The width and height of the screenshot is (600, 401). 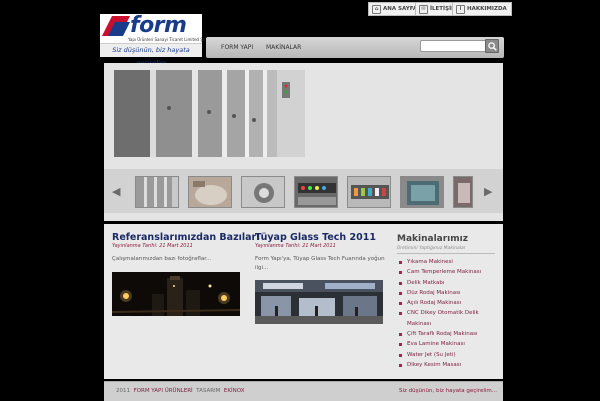 What do you see at coordinates (237, 47) in the screenshot?
I see `nav-item-form-yapi: FORM YAPI` at bounding box center [237, 47].